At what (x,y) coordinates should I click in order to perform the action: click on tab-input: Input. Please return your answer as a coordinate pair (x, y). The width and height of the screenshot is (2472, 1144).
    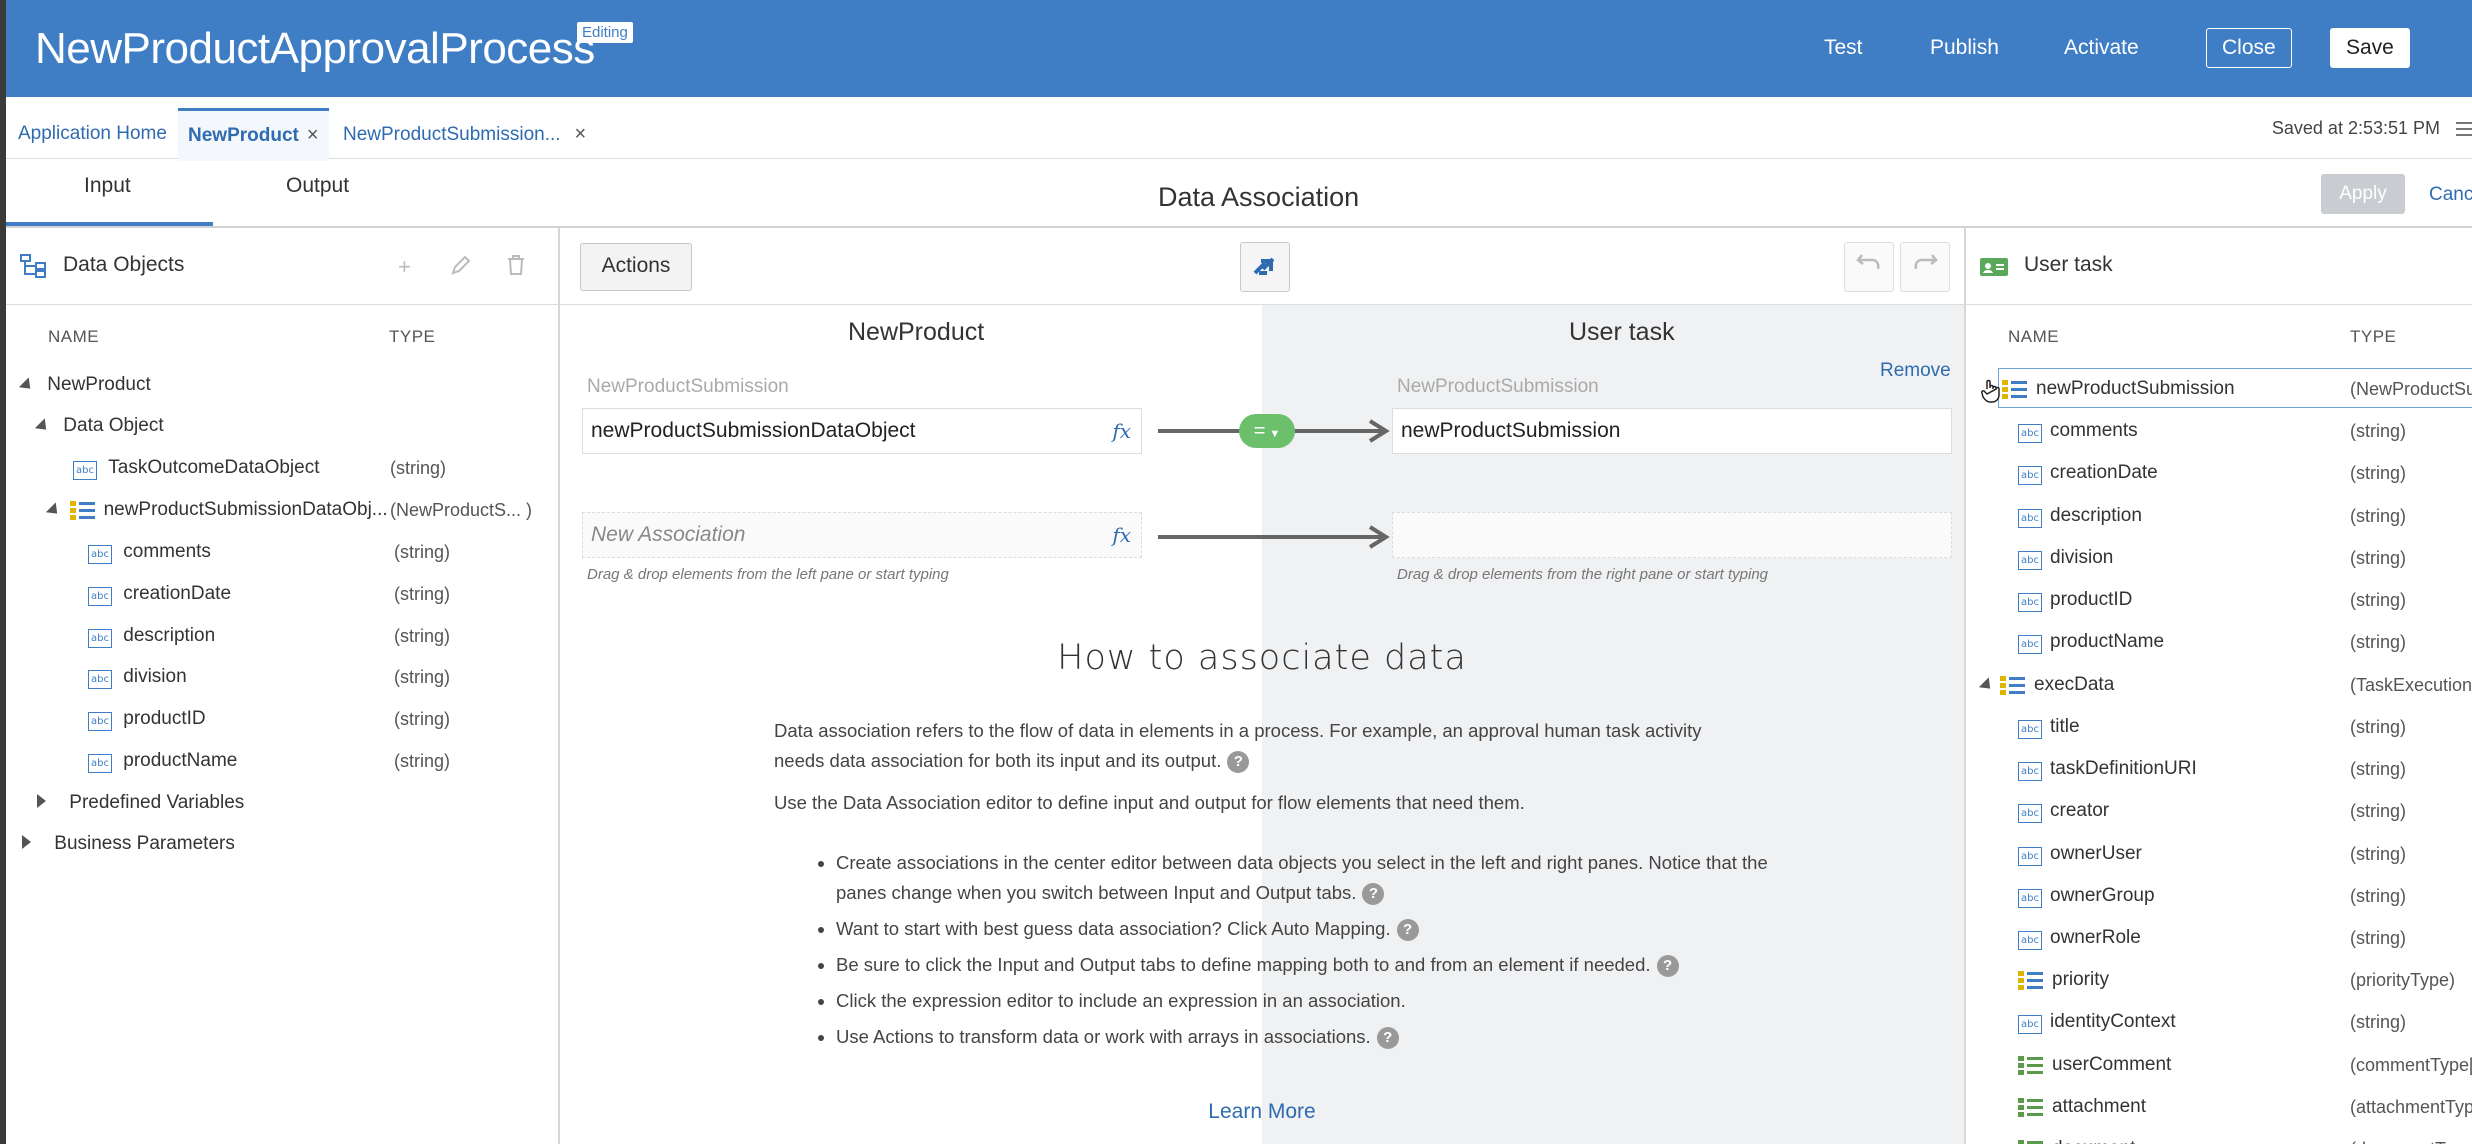
    Looking at the image, I should click on (107, 186).